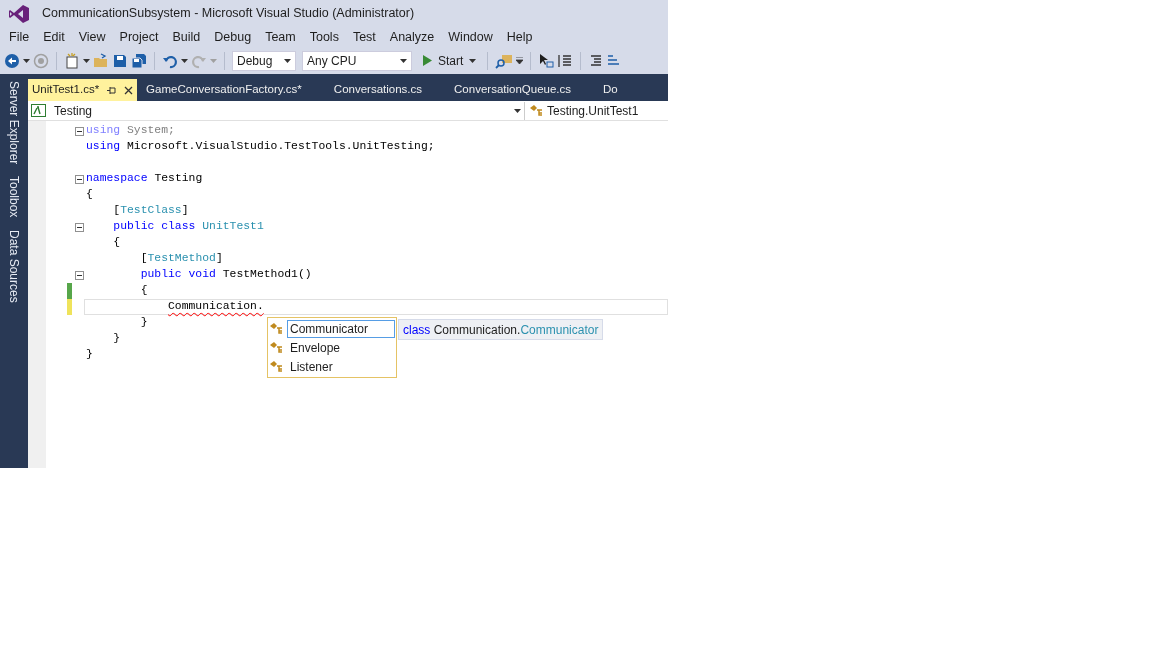 Image resolution: width=1152 pixels, height=648 pixels. Describe the element at coordinates (281, 147) in the screenshot. I see `code-token: Microsoft.VisualStudio.TestTools.UnitTesting;` at that location.